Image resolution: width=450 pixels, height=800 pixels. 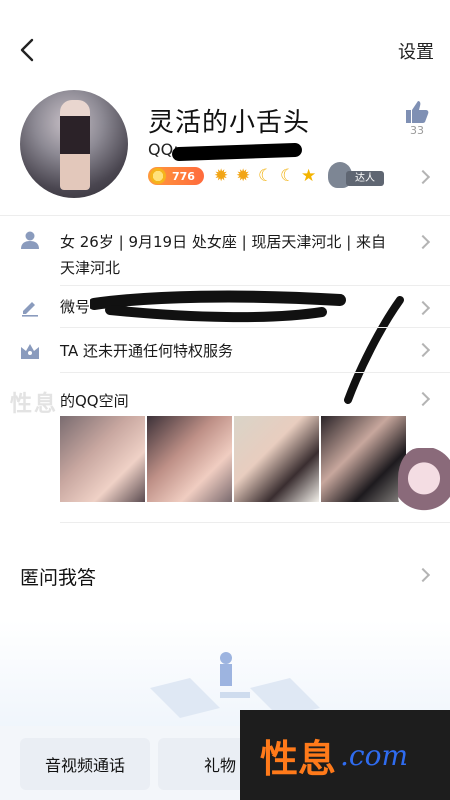 What do you see at coordinates (374, 755) in the screenshot?
I see `watermark-en: .com` at bounding box center [374, 755].